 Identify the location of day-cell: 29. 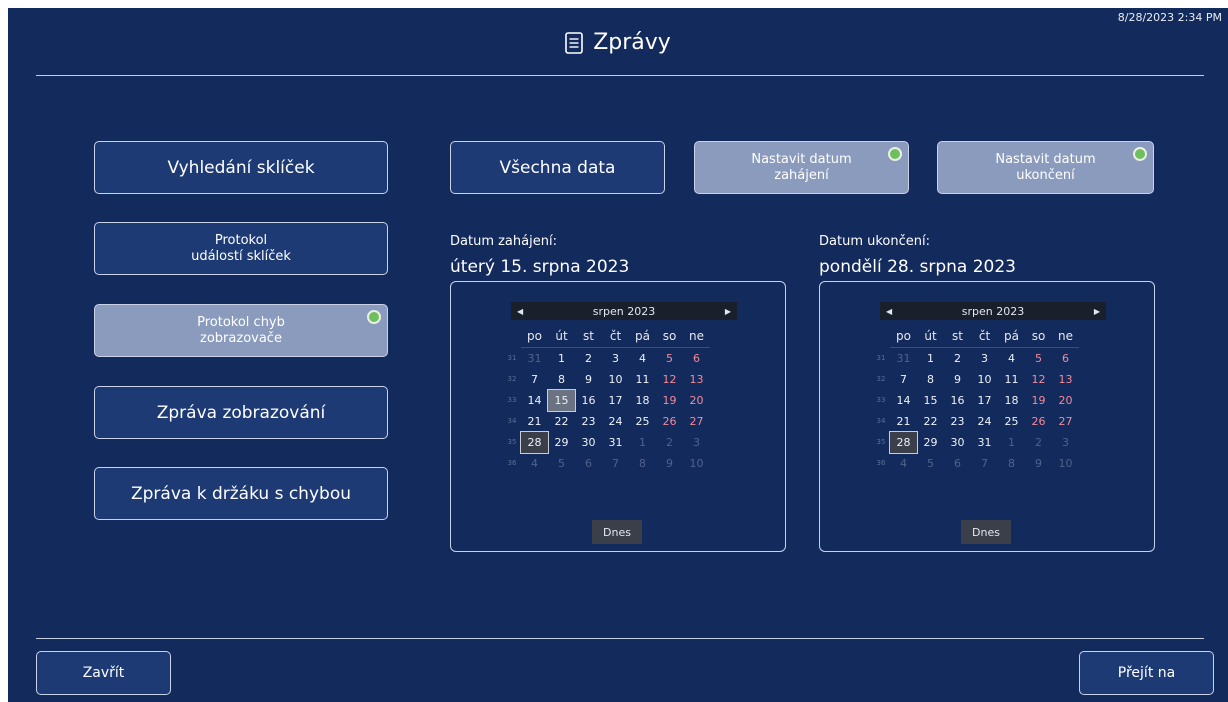
(930, 442).